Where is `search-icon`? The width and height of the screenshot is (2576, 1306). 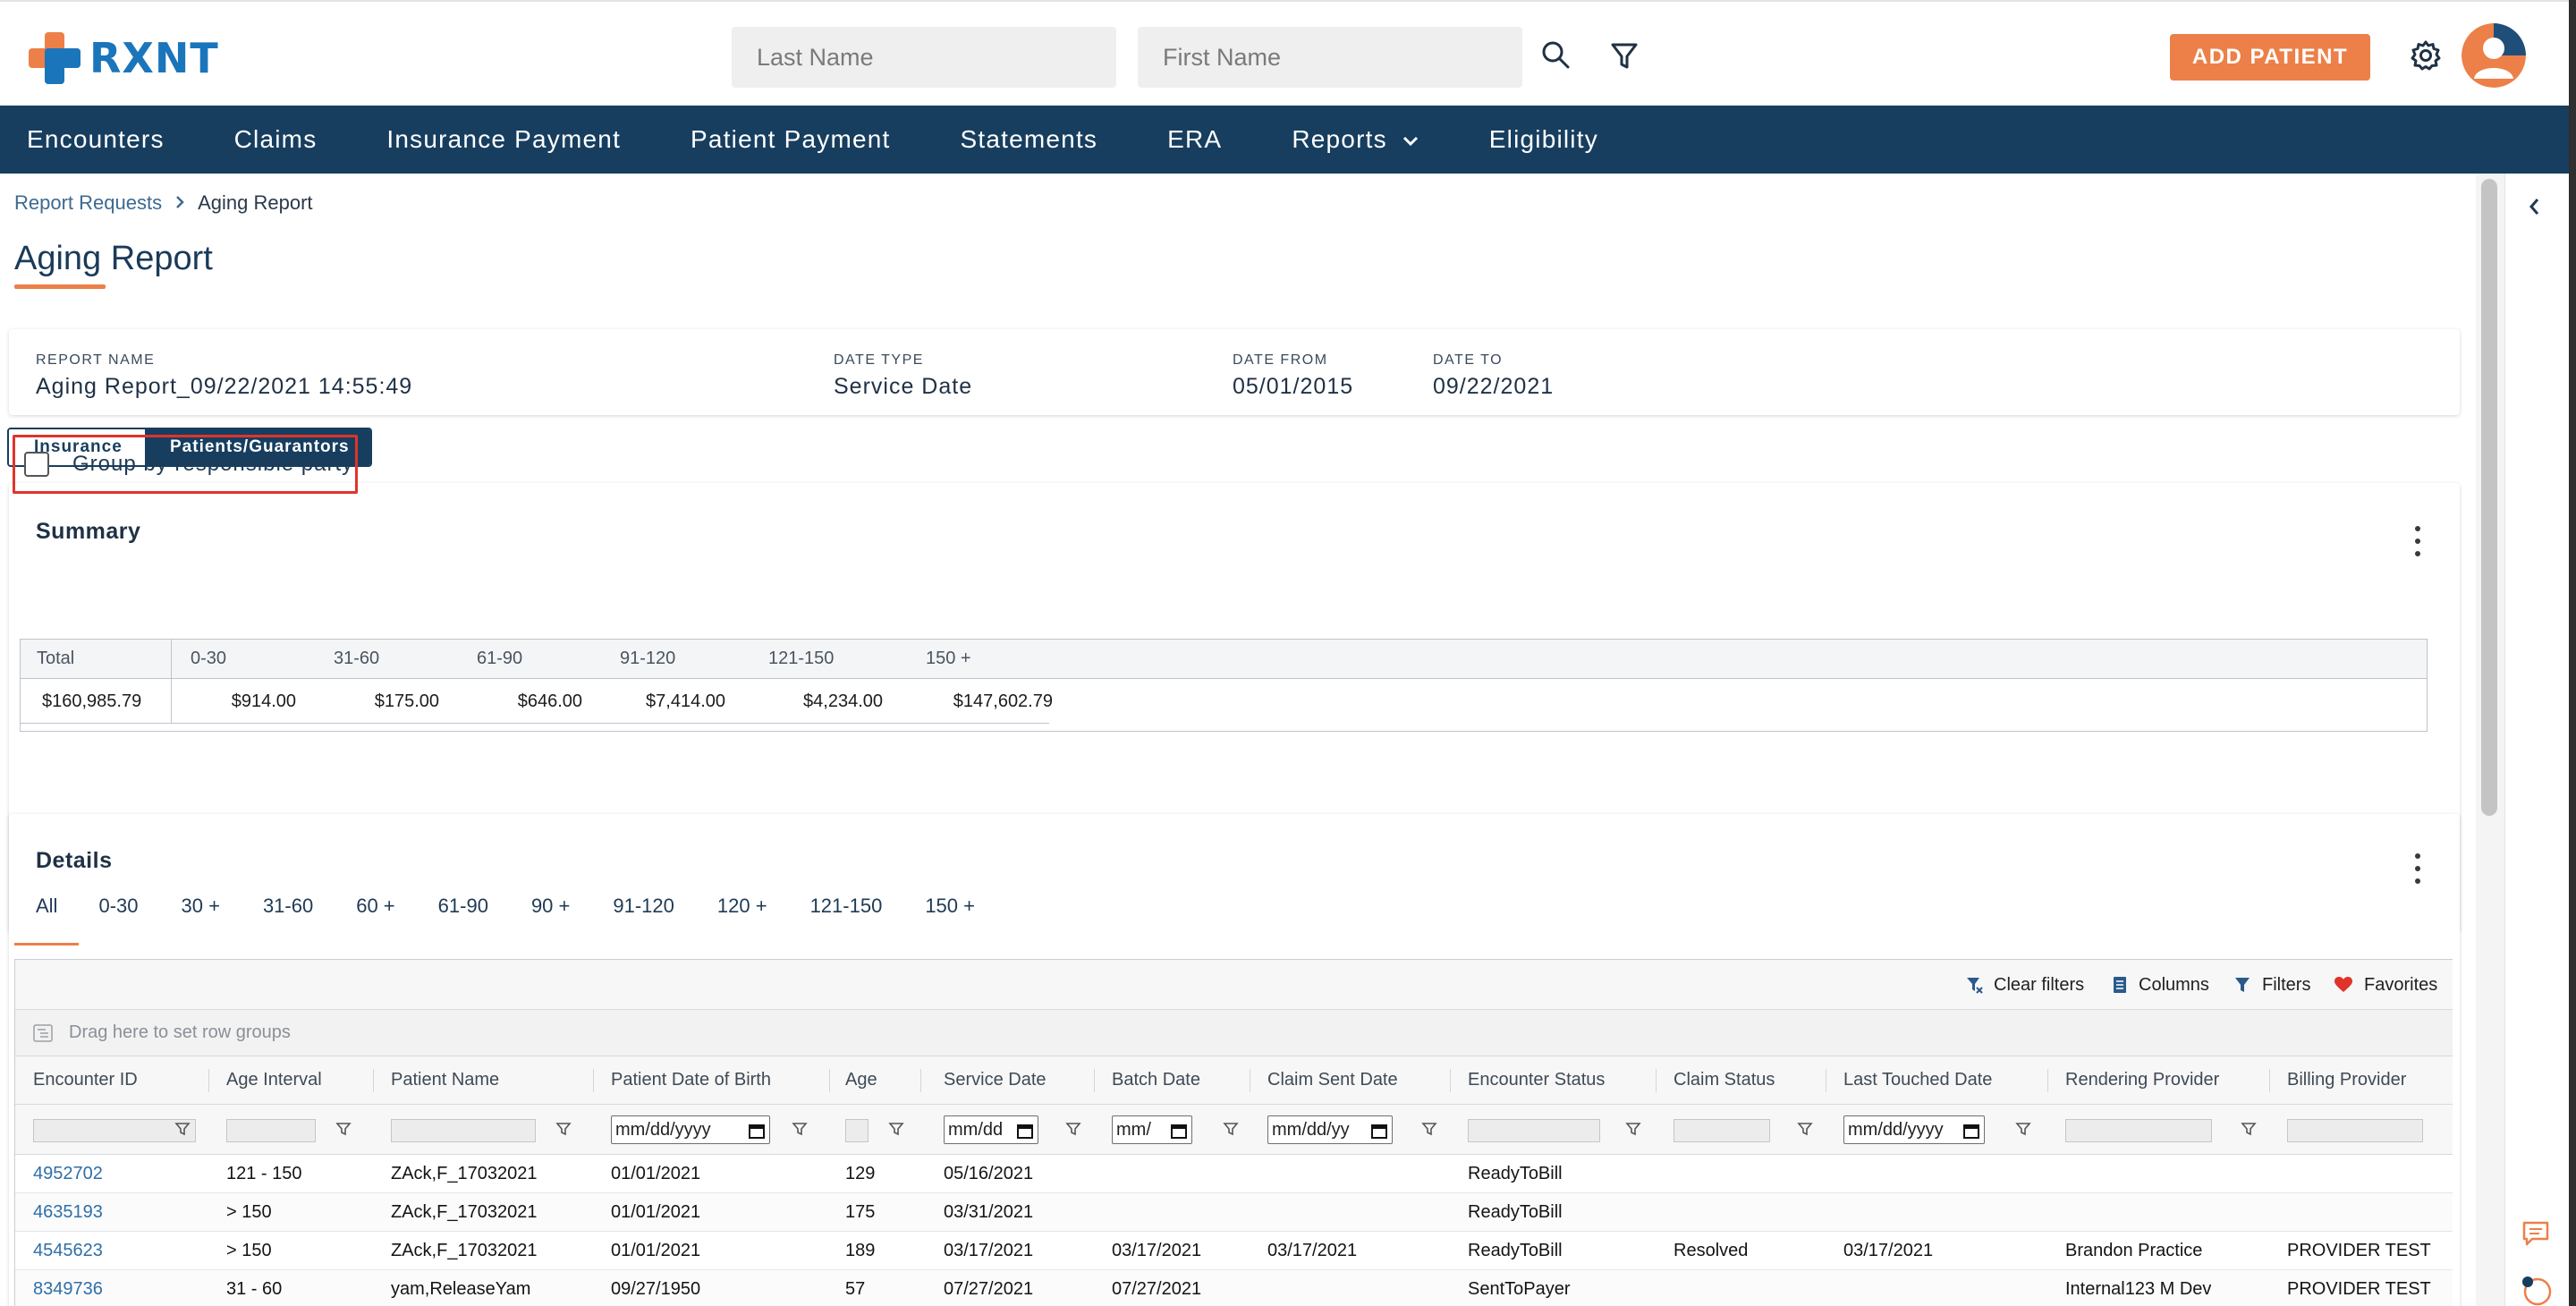 search-icon is located at coordinates (1556, 55).